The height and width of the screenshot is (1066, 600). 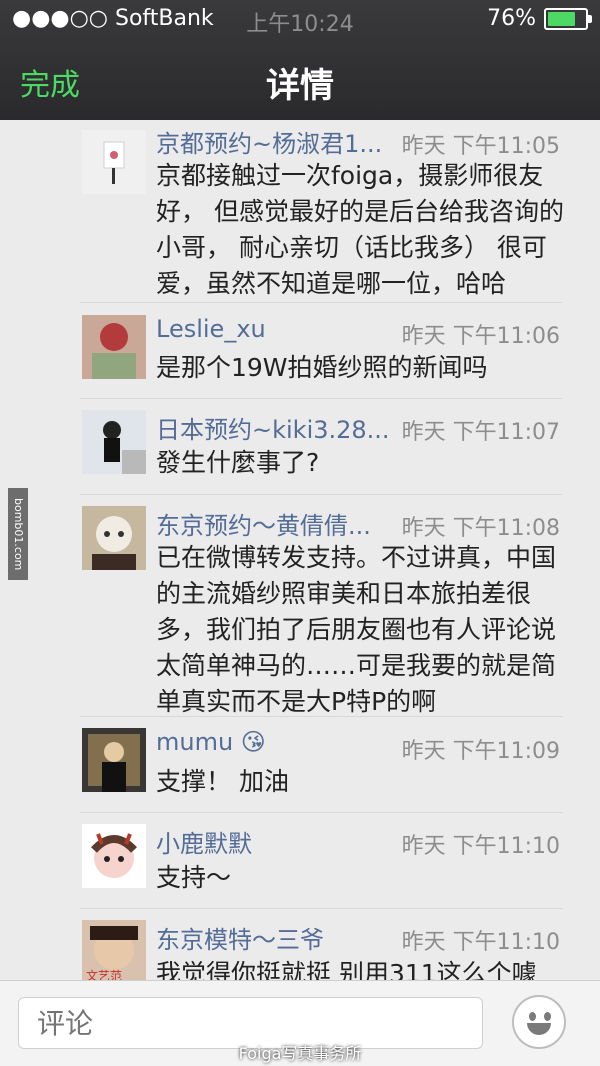 What do you see at coordinates (18, 534) in the screenshot?
I see `side-tag: bomb01.com` at bounding box center [18, 534].